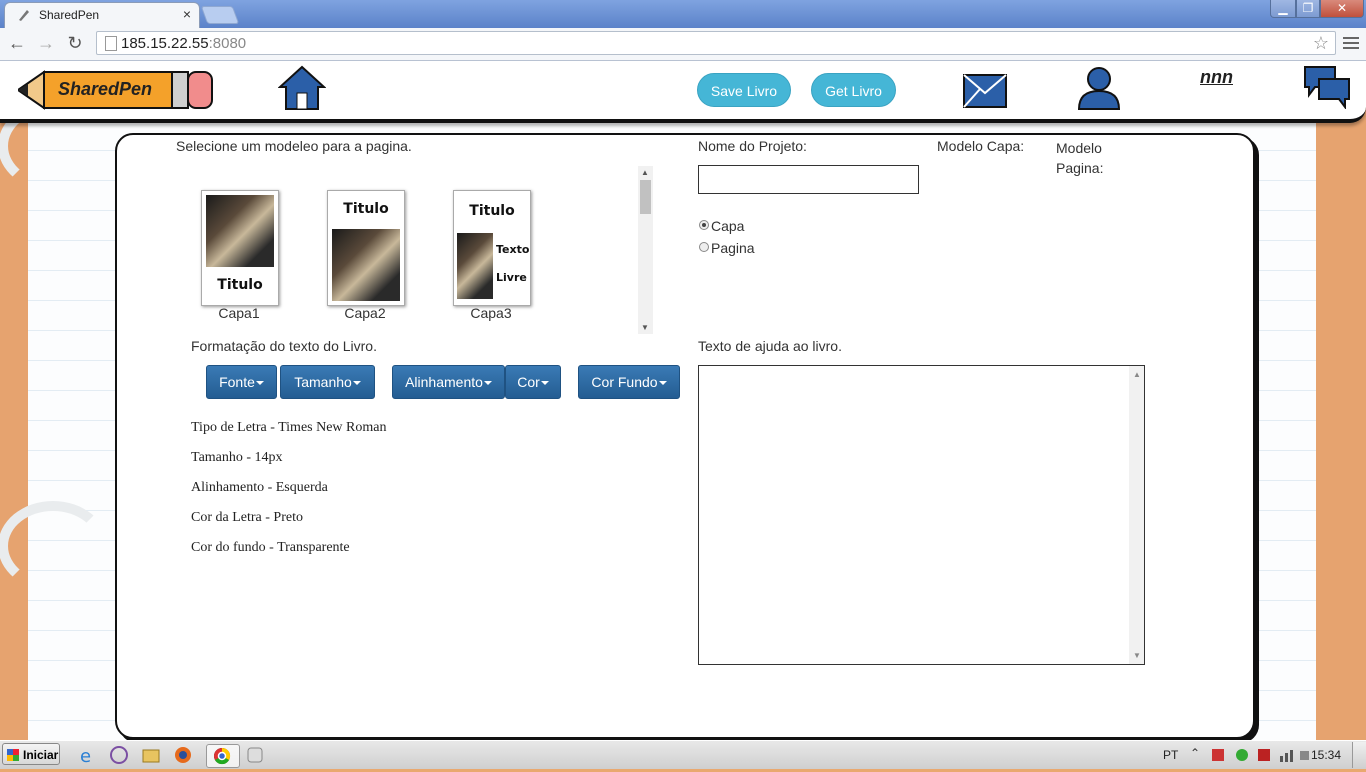 This screenshot has height=772, width=1366. I want to click on window-close-button: ✕, so click(1342, 9).